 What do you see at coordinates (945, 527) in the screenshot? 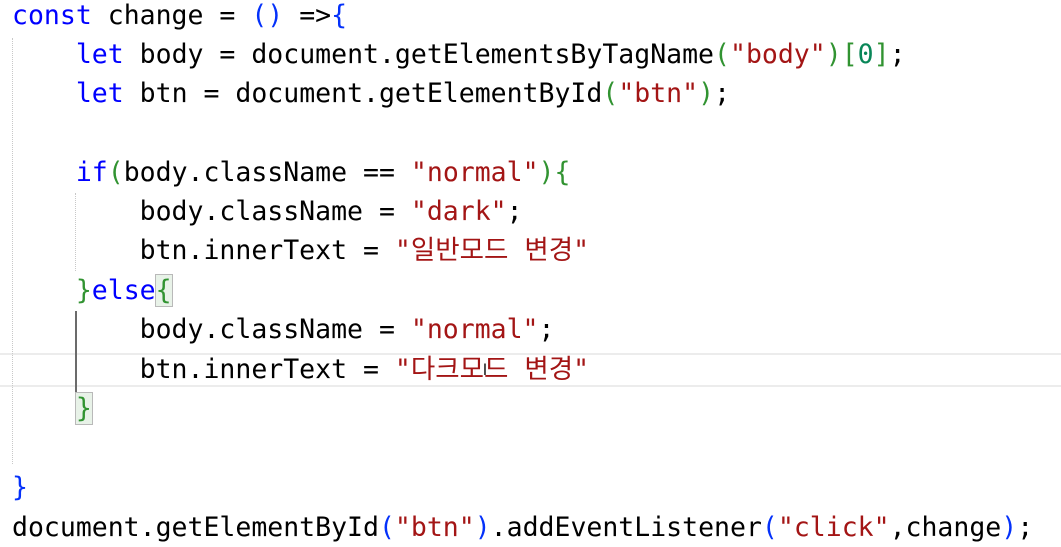
I see `code-text: ,change` at bounding box center [945, 527].